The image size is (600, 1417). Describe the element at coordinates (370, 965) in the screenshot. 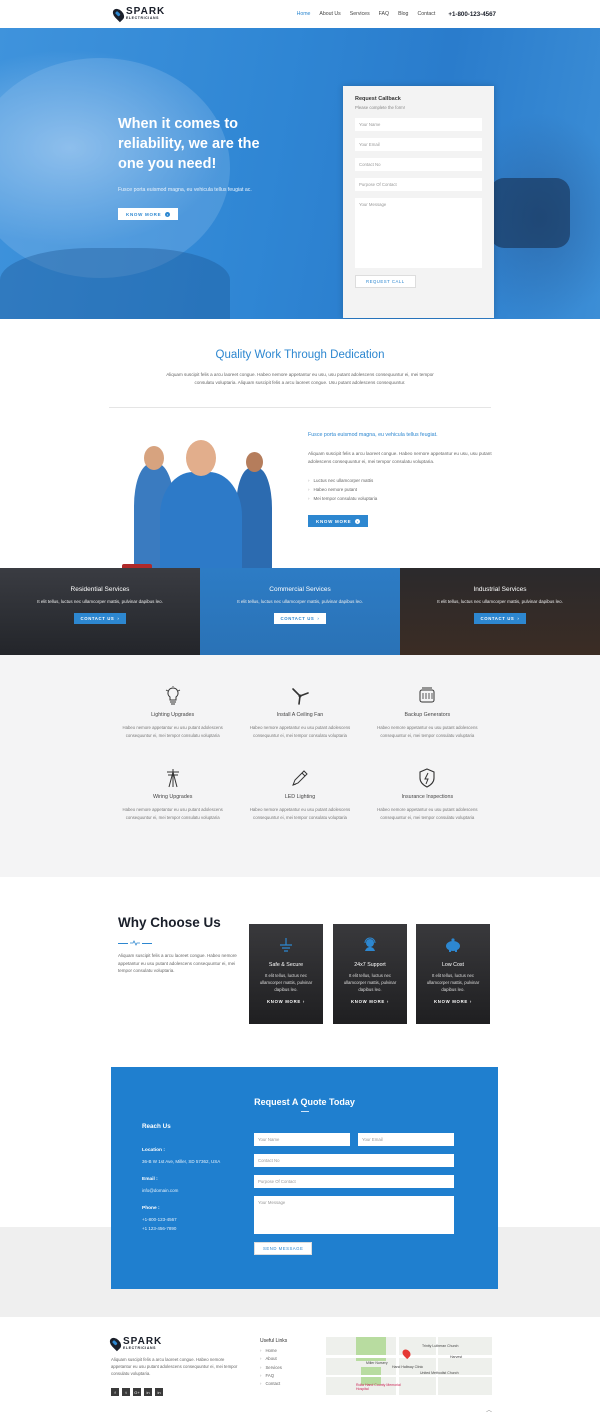

I see `why-card-title: 24x7 Support` at that location.